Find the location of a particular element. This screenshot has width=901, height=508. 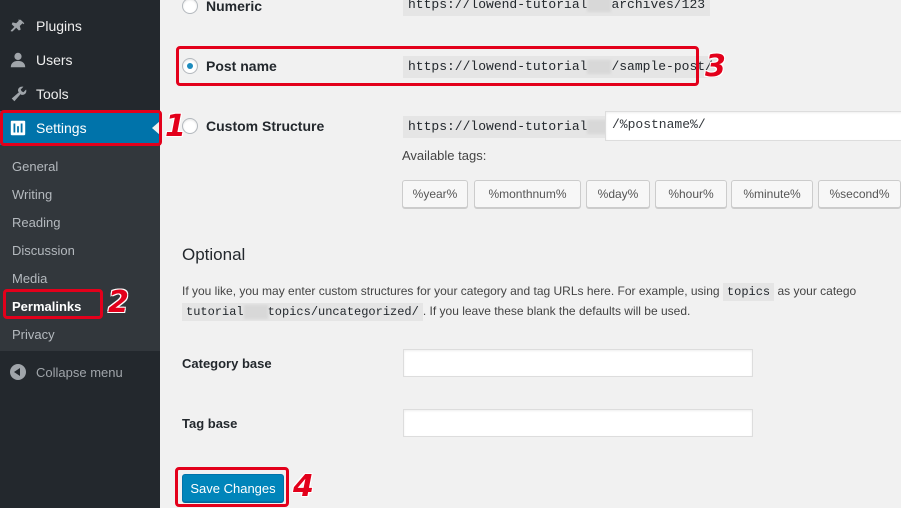

wrench-icon is located at coordinates (18, 94).